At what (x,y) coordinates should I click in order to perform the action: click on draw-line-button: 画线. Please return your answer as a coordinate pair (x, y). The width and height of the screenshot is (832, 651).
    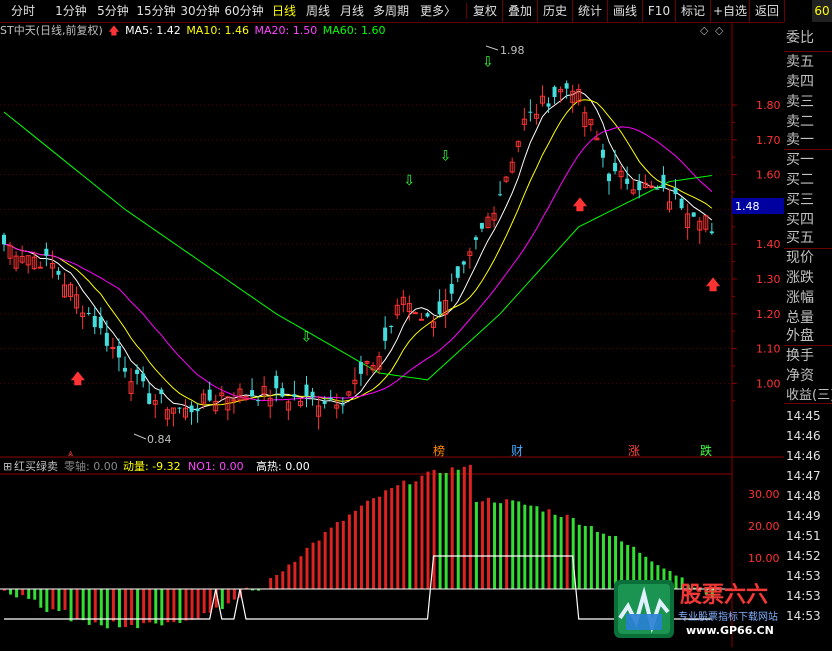
    Looking at the image, I should click on (625, 11).